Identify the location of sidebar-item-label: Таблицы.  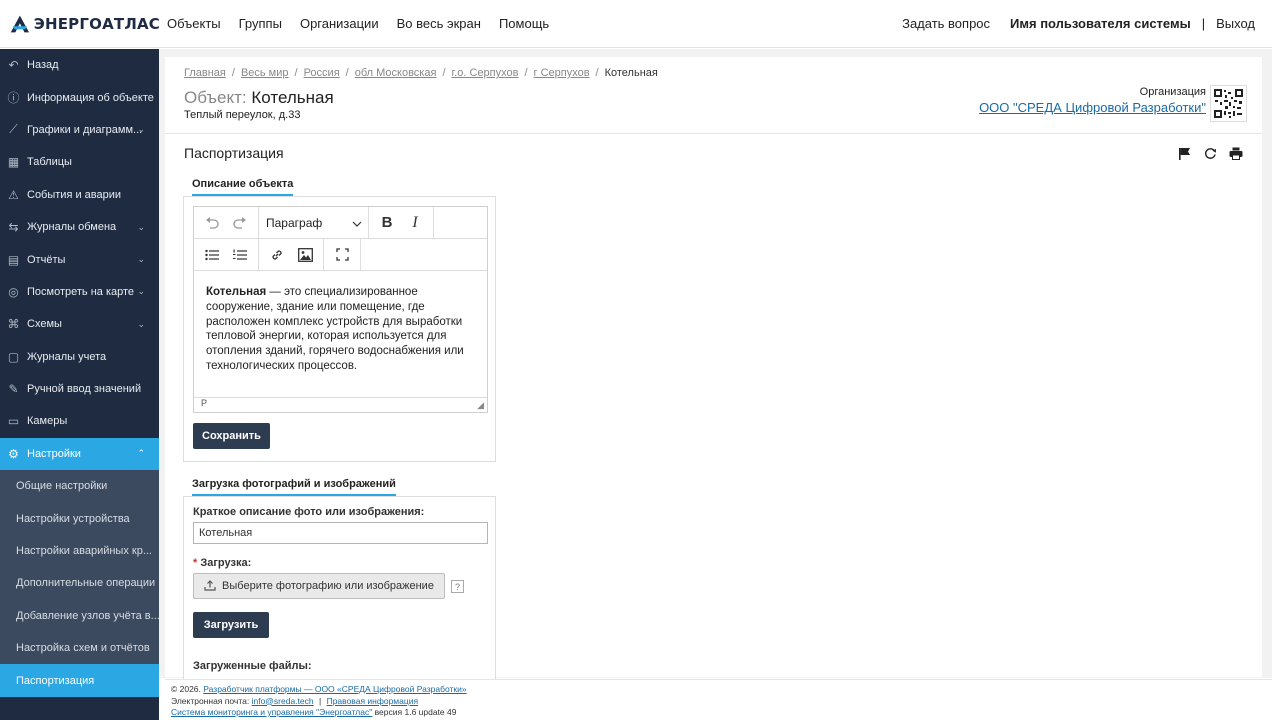
(49, 162).